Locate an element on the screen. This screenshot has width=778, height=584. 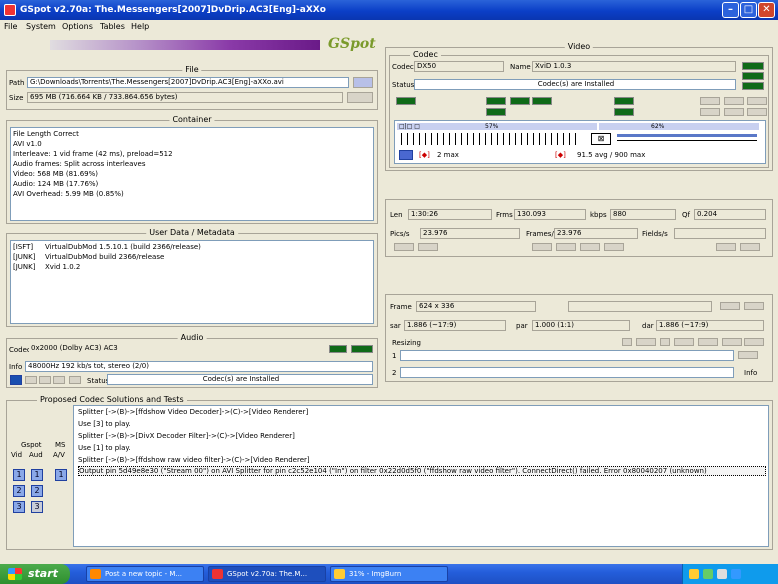
aud-solution-button: 1 is located at coordinates (37, 475).